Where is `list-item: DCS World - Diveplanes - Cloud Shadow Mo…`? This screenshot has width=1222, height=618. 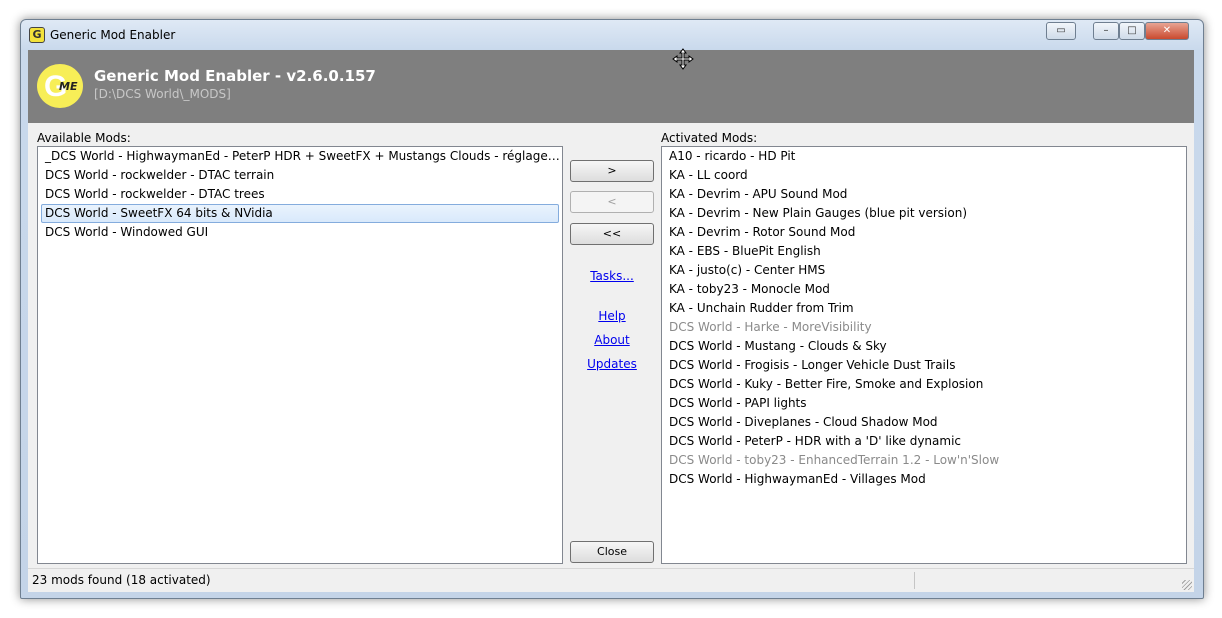
list-item: DCS World - Diveplanes - Cloud Shadow Mo… is located at coordinates (924, 422).